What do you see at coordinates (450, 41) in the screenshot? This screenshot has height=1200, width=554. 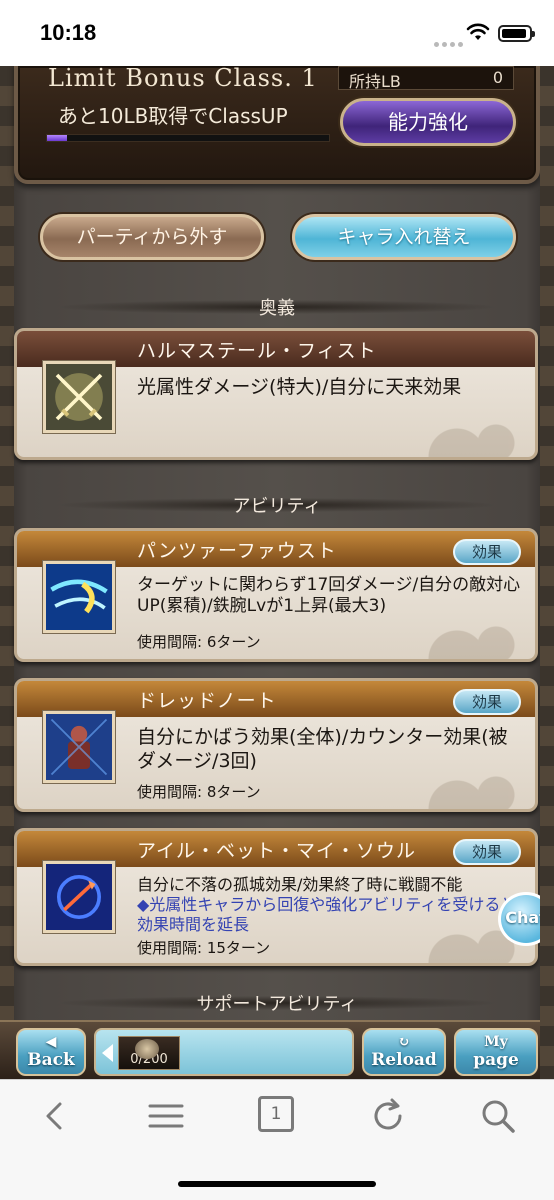 I see `signal-dots-icon` at bounding box center [450, 41].